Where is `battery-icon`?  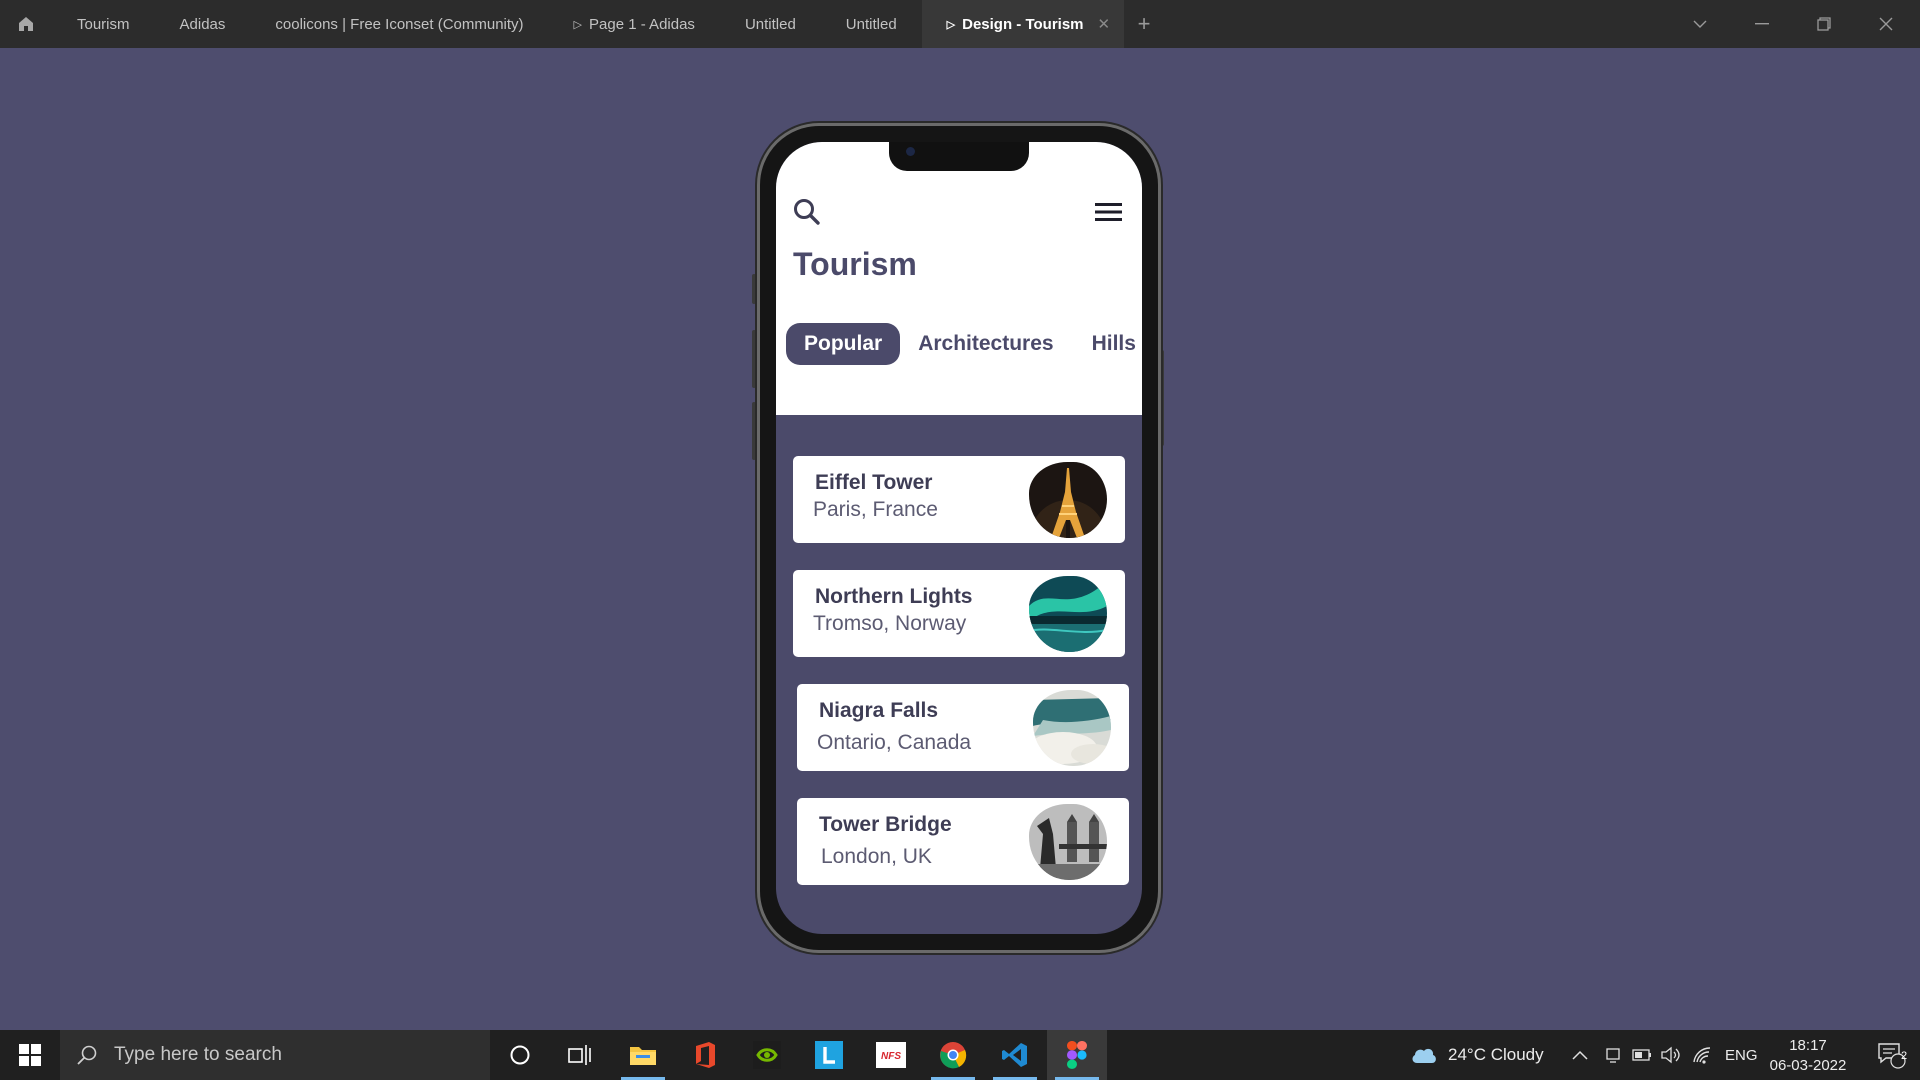 battery-icon is located at coordinates (1642, 1055).